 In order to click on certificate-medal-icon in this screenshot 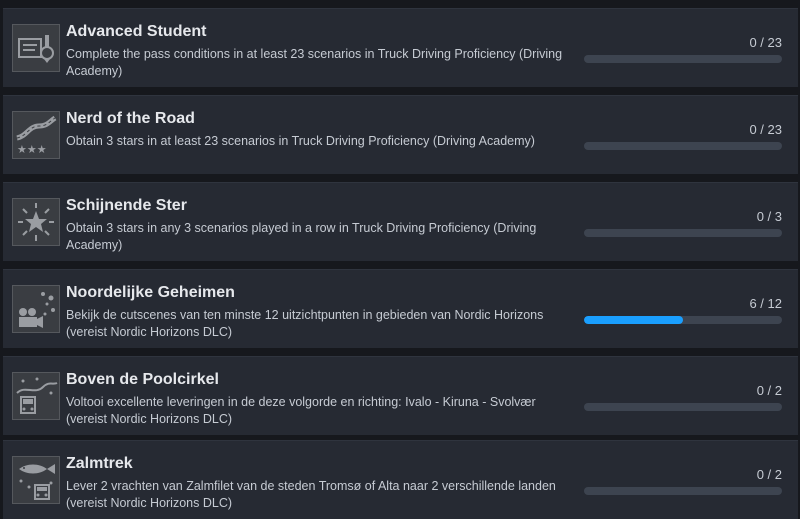, I will do `click(36, 48)`.